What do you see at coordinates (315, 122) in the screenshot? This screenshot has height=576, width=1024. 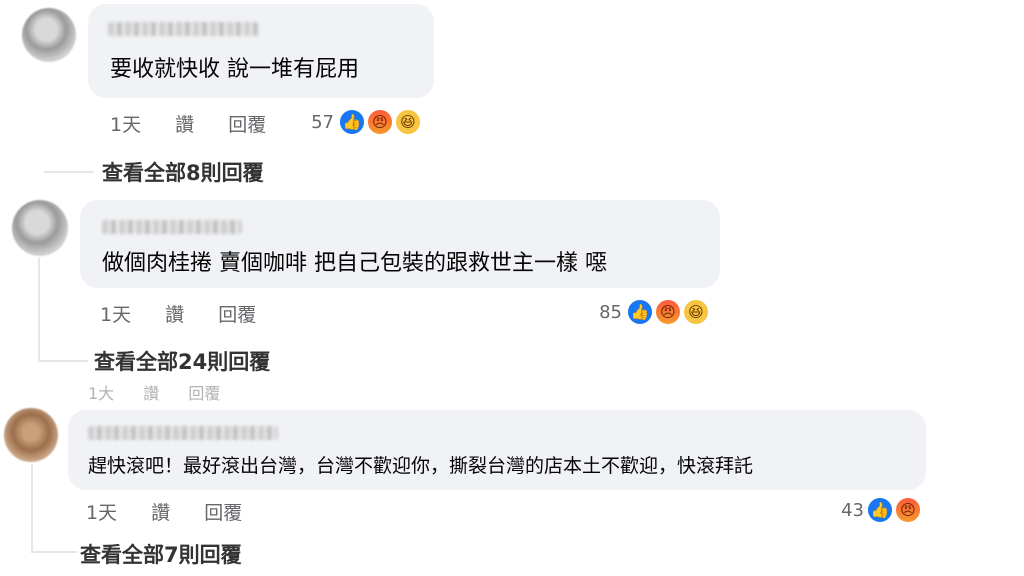 I see `reaction-count: 57` at bounding box center [315, 122].